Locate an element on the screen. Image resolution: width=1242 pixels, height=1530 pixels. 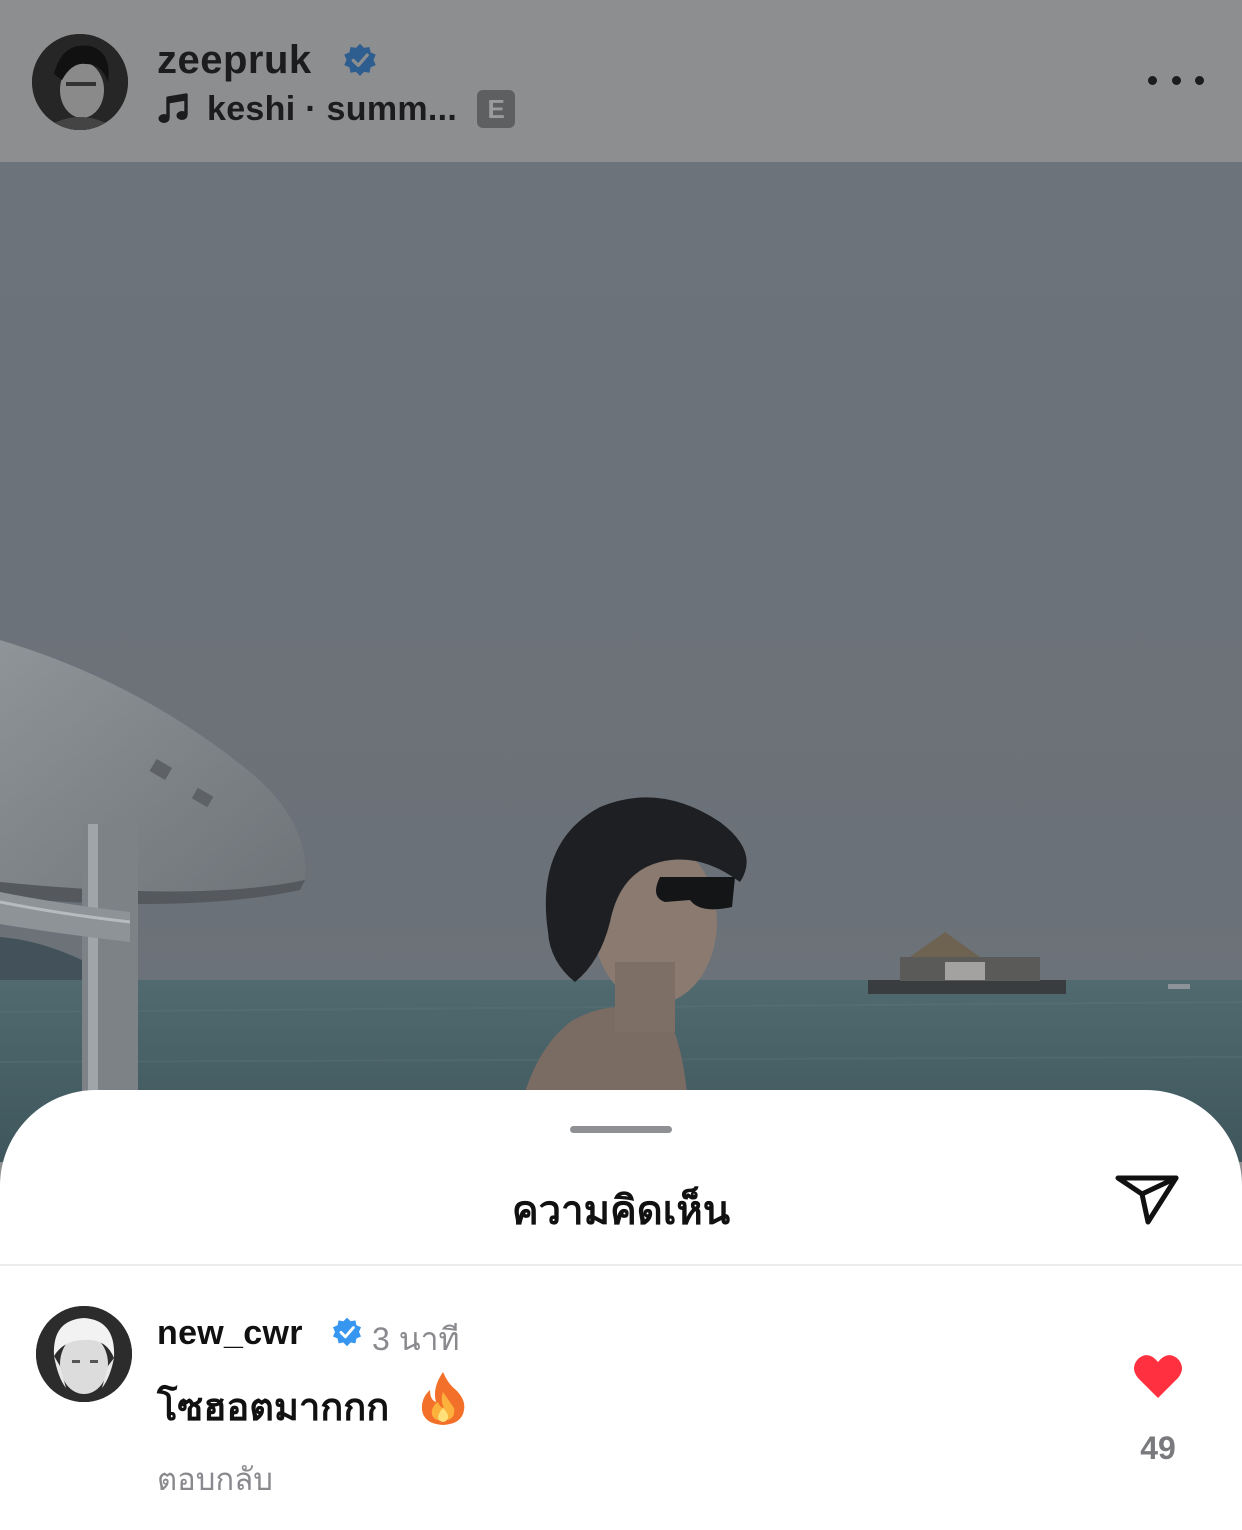
music-attribution: keshi · summ... E is located at coordinates (336, 109).